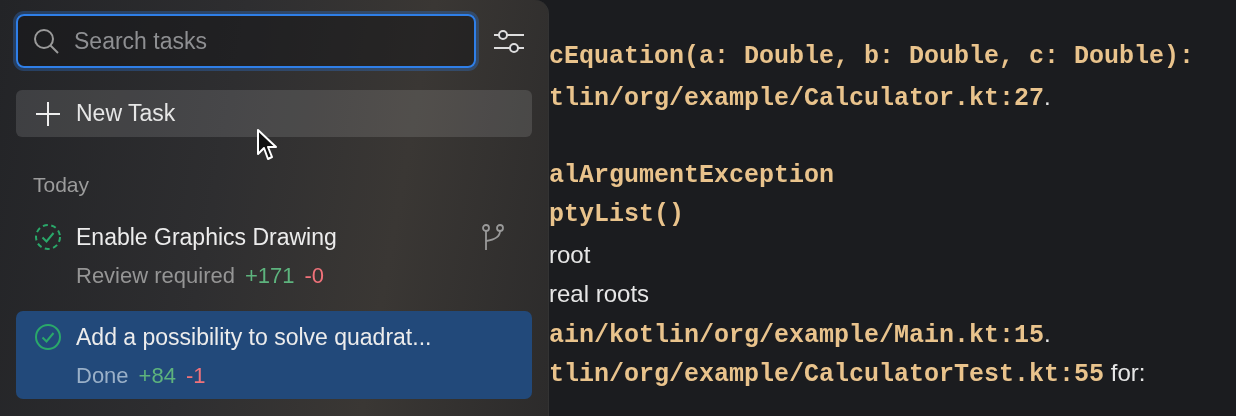 This screenshot has height=416, width=1236. Describe the element at coordinates (195, 376) in the screenshot. I see `removed-count: -1` at that location.